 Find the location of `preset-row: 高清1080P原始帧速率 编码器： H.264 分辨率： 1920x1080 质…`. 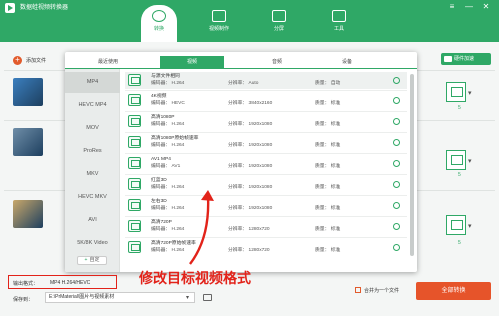

preset-row: 高清1080P原始帧速率 编码器： H.264 分辨率： 1920x1080 质… is located at coordinates (266, 142).